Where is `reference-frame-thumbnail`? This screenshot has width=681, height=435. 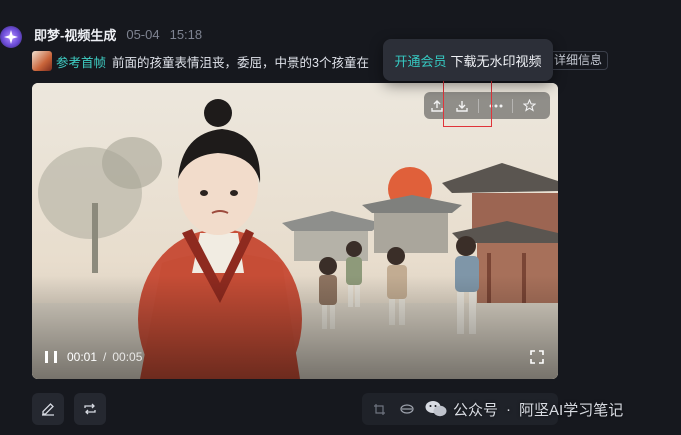 reference-frame-thumbnail is located at coordinates (42, 61).